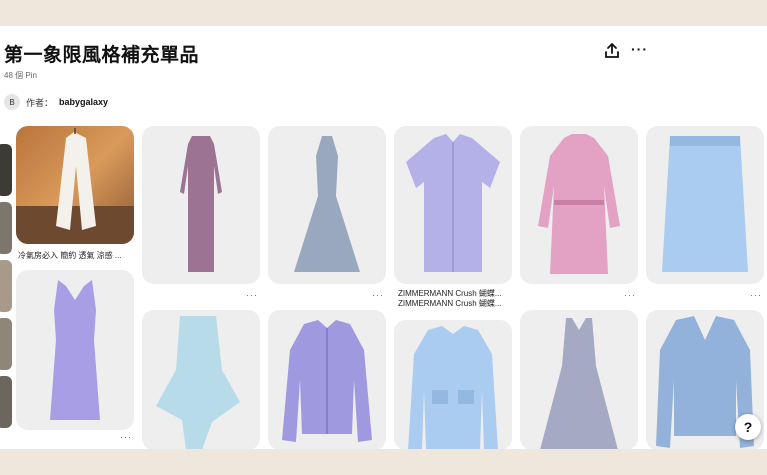 Image resolution: width=767 pixels, height=475 pixels. I want to click on share-icon, so click(612, 51).